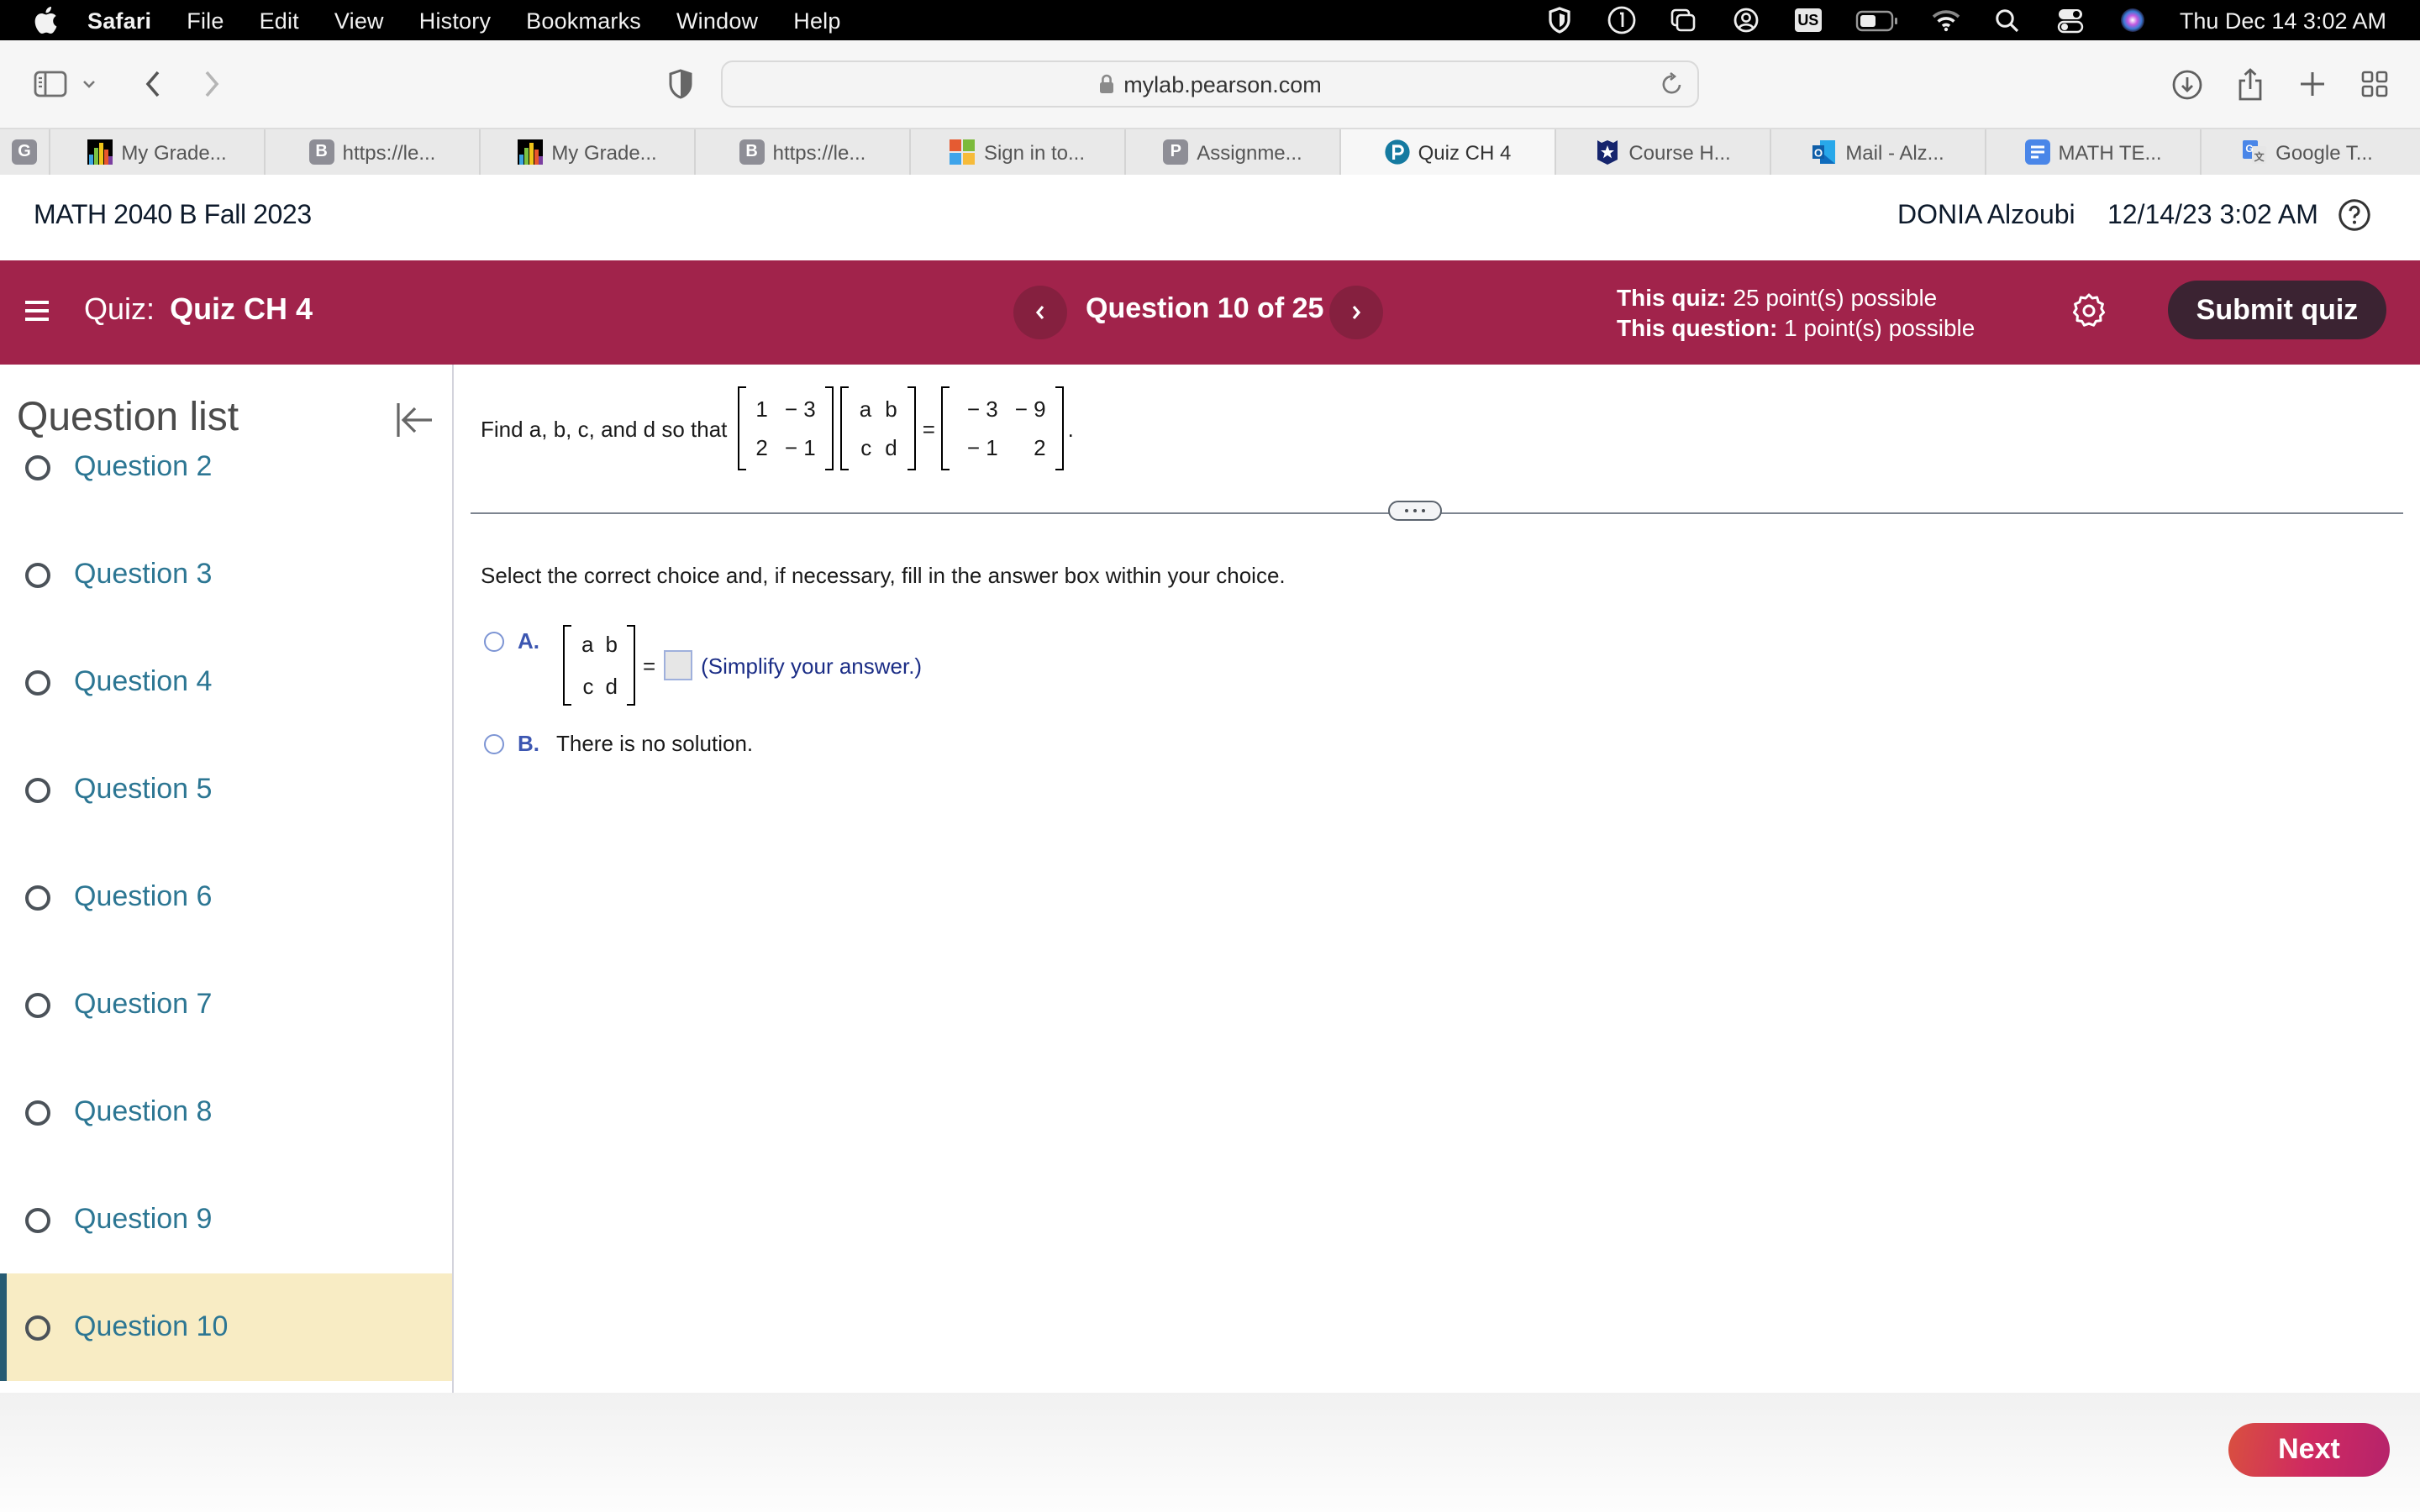 The image size is (2420, 1512). What do you see at coordinates (1672, 297) in the screenshot?
I see `quiz-points-label: This quiz:` at bounding box center [1672, 297].